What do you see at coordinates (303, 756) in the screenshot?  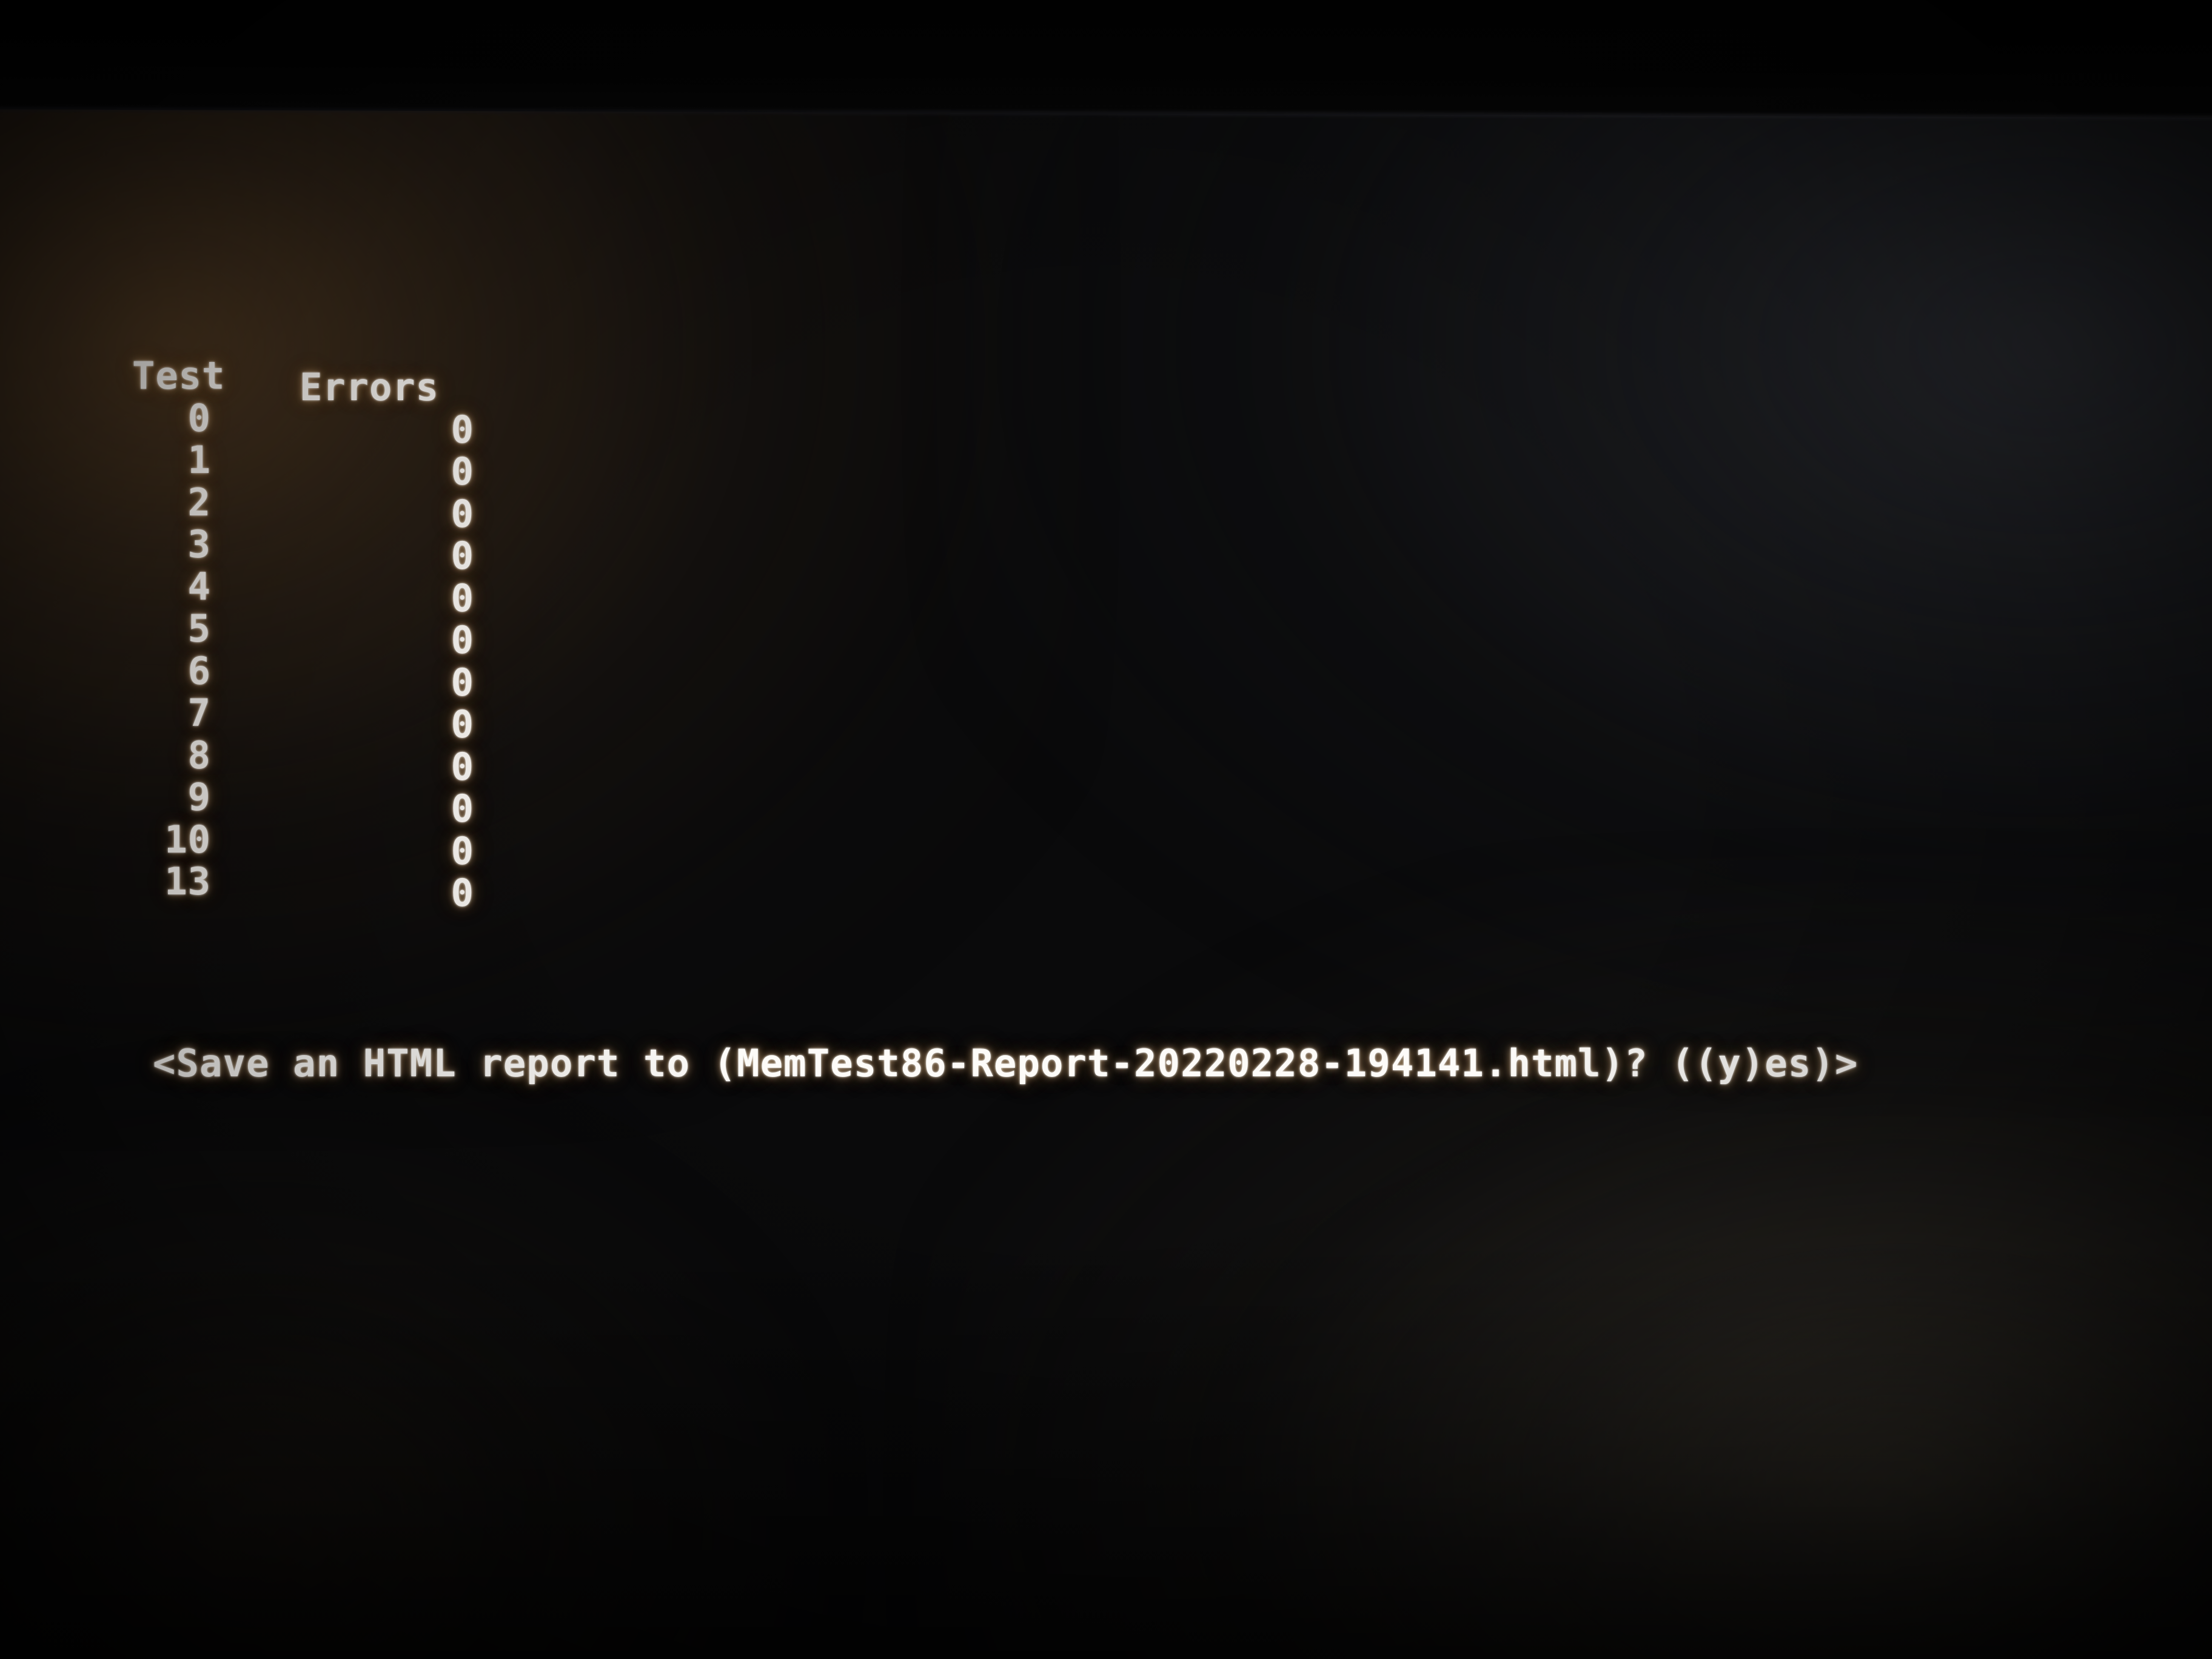 I see `table-row: 8 0` at bounding box center [303, 756].